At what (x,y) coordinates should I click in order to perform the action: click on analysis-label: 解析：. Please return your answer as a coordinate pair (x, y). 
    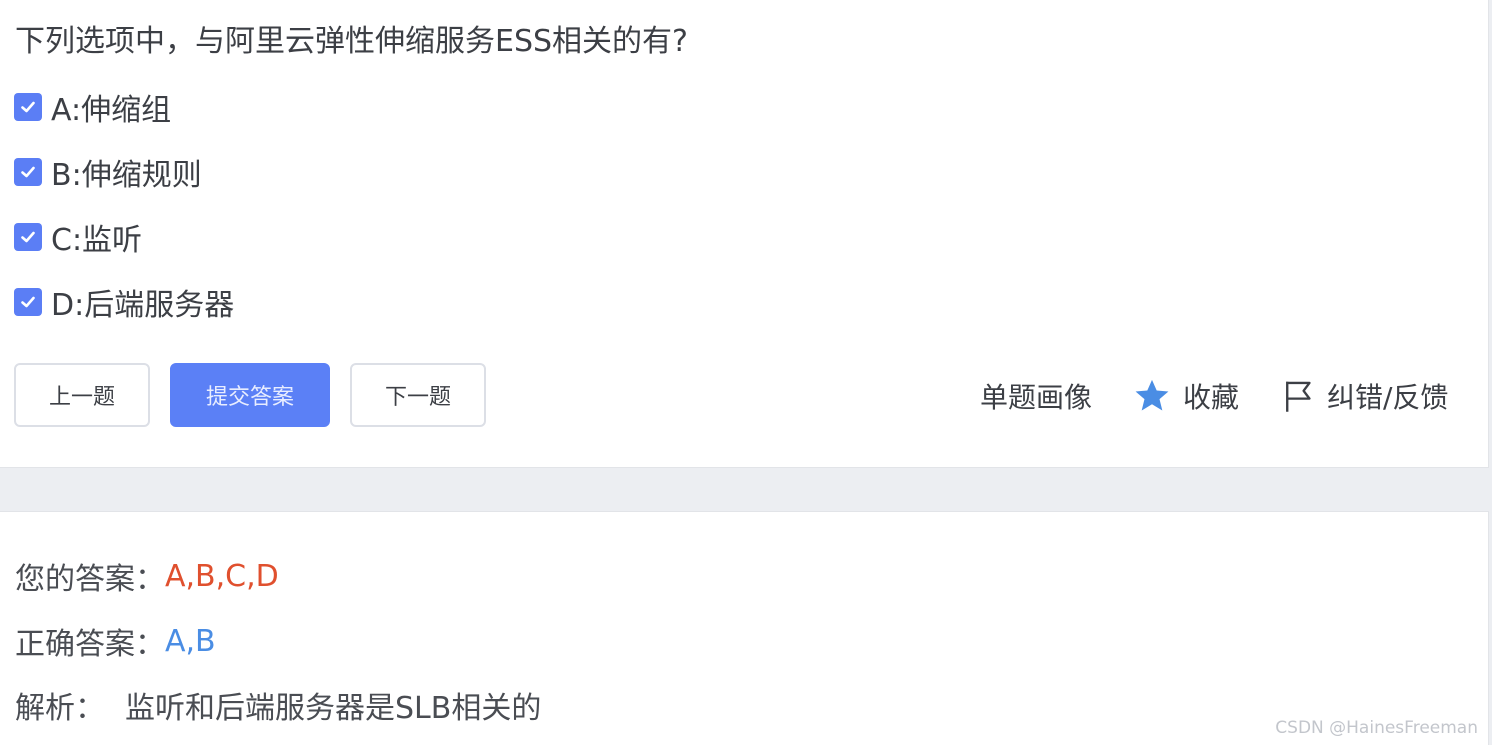
    Looking at the image, I should click on (60, 708).